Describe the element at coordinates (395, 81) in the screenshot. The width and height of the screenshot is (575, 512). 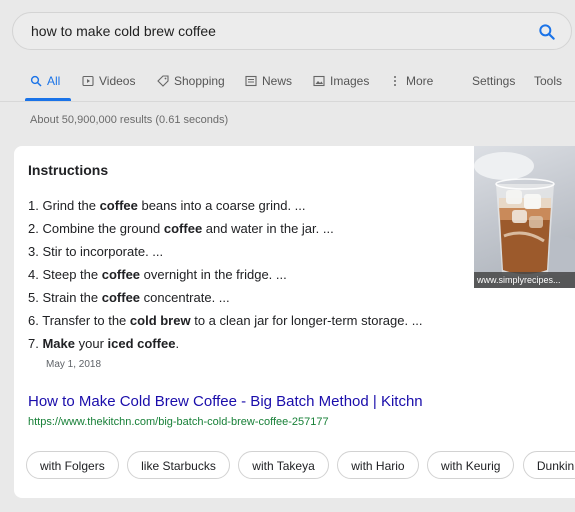
I see `more-vertical-icon` at that location.